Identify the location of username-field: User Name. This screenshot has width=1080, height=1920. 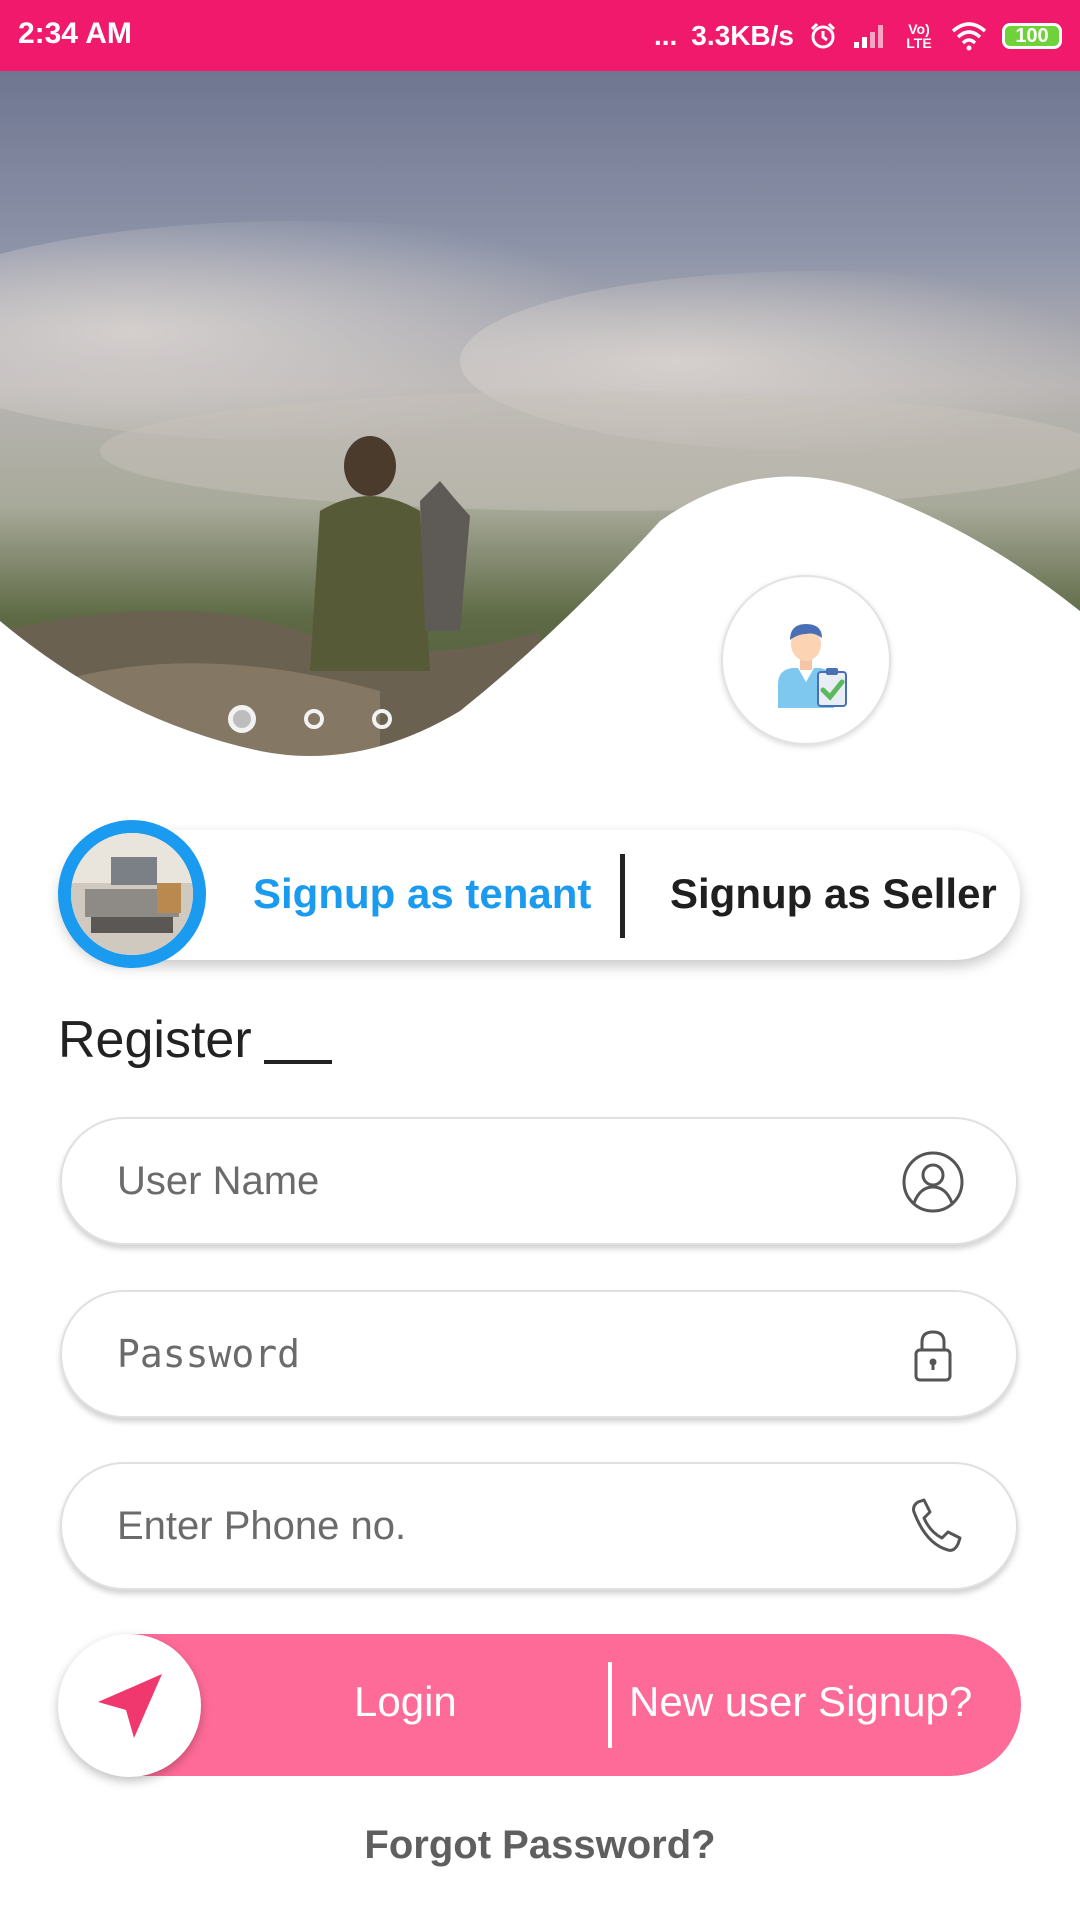
(539, 1181).